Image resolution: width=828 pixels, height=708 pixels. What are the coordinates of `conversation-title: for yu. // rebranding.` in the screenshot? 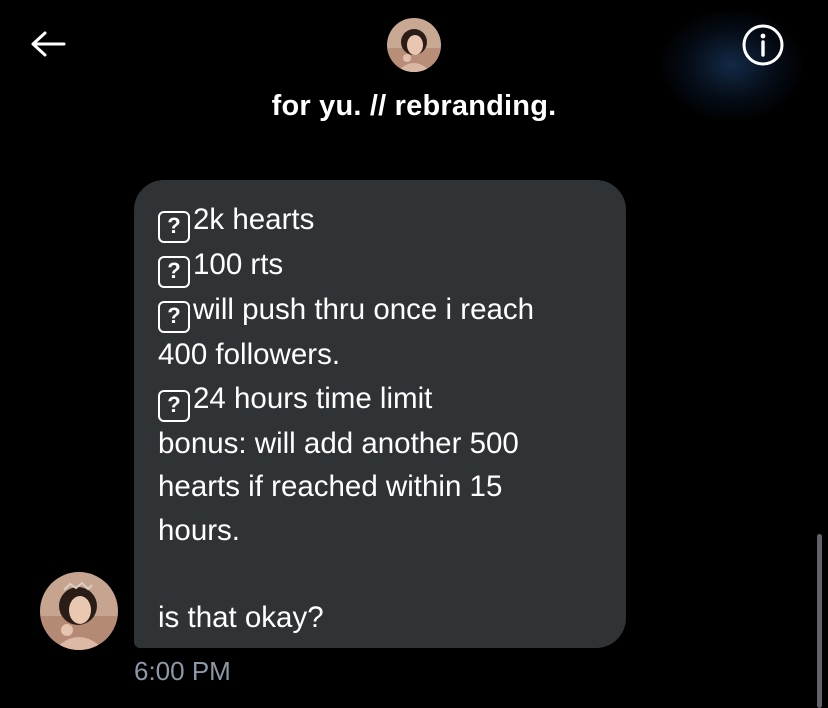 It's located at (414, 106).